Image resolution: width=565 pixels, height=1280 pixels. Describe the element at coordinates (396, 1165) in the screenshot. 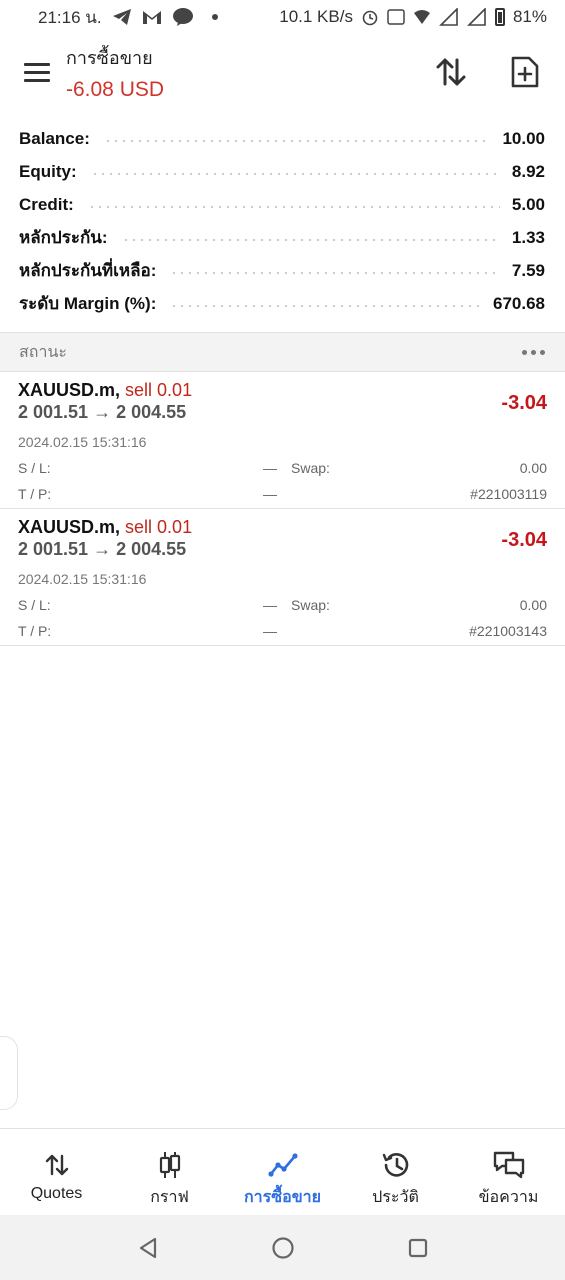

I see `history-clock-icon` at that location.